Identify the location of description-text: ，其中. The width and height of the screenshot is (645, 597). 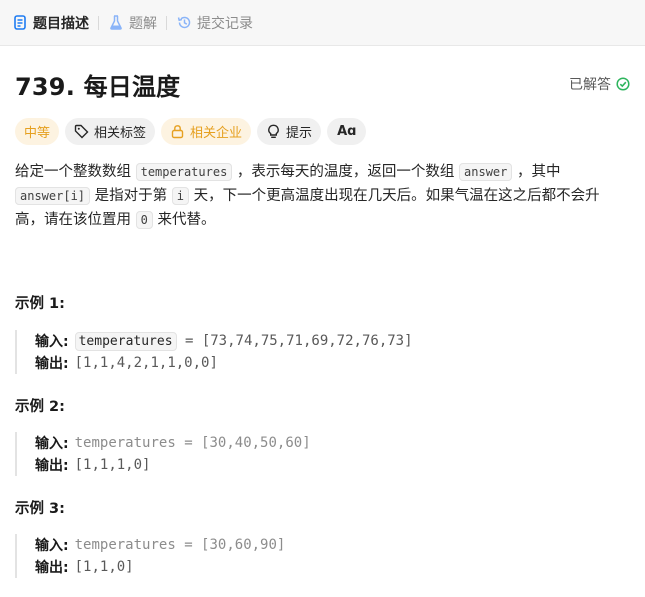
(536, 172).